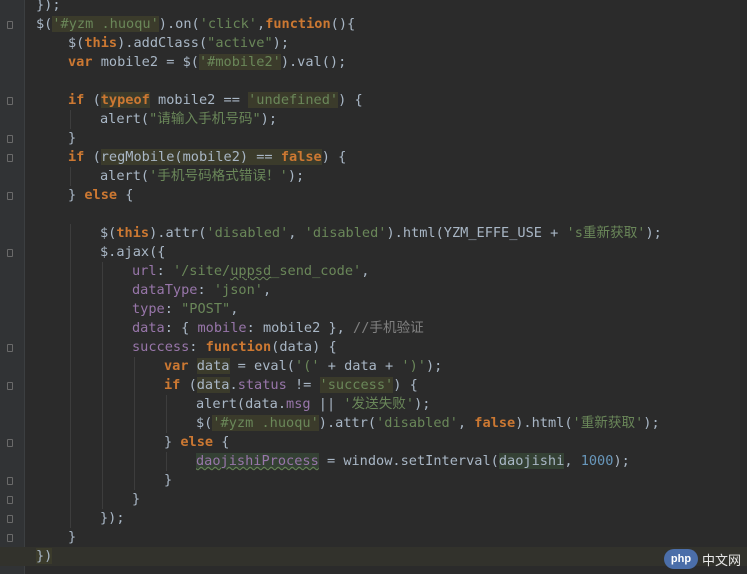 Image resolution: width=747 pixels, height=574 pixels. Describe the element at coordinates (213, 385) in the screenshot. I see `code-token: data` at that location.